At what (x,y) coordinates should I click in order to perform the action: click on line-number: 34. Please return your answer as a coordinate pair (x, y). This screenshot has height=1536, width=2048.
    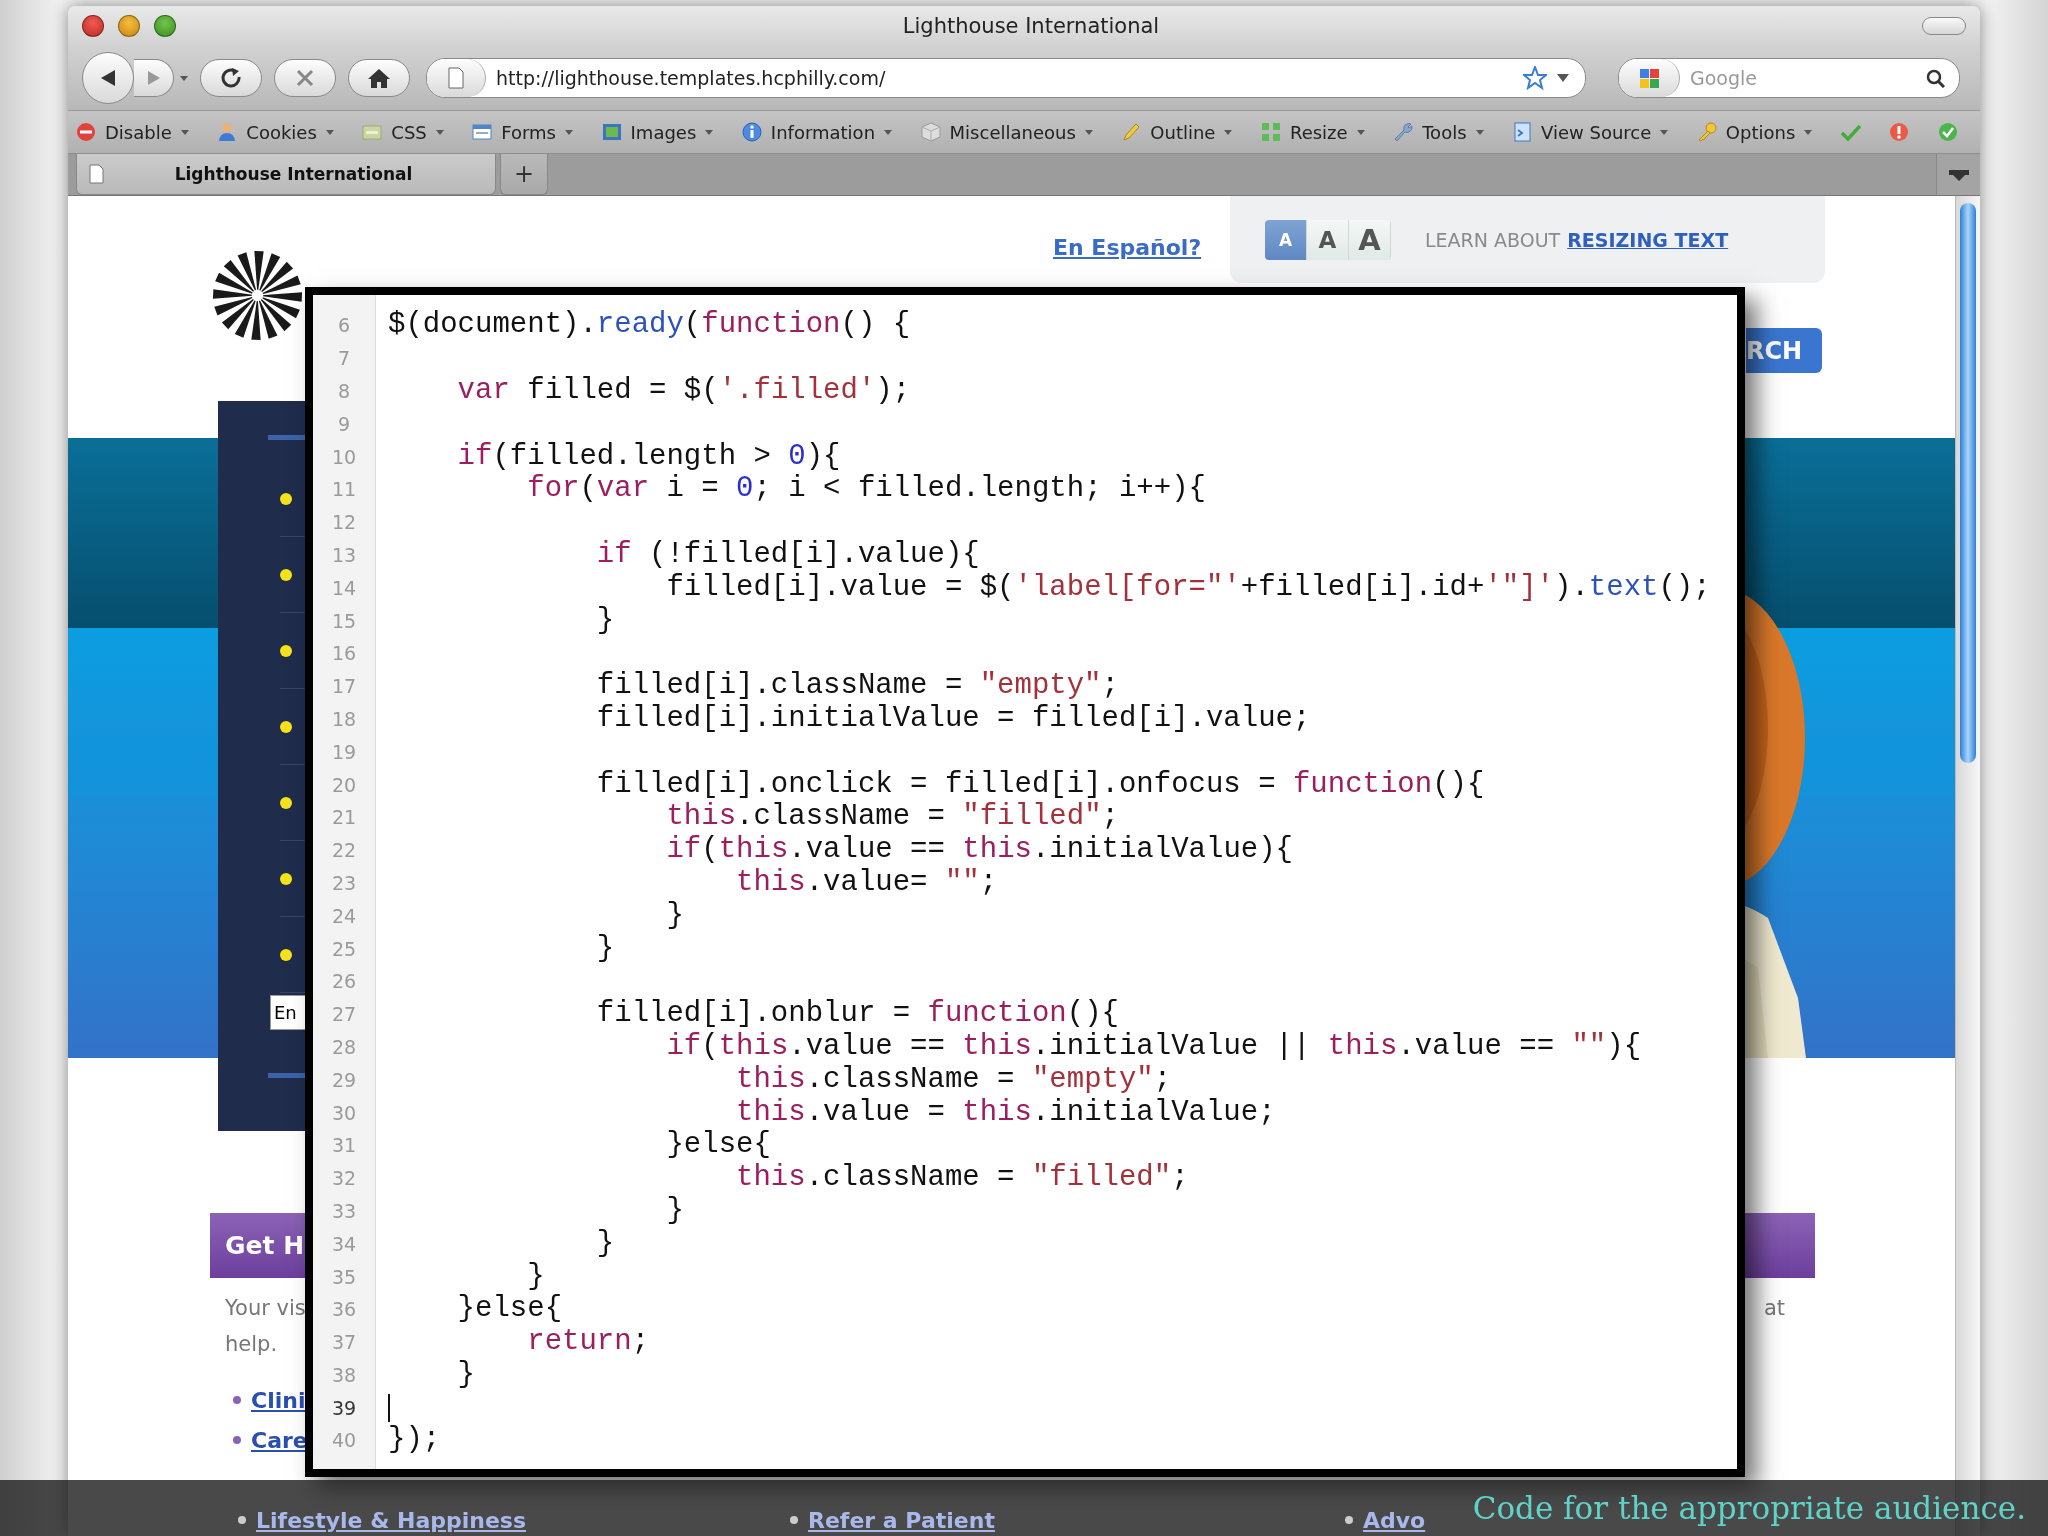
    Looking at the image, I should click on (344, 1243).